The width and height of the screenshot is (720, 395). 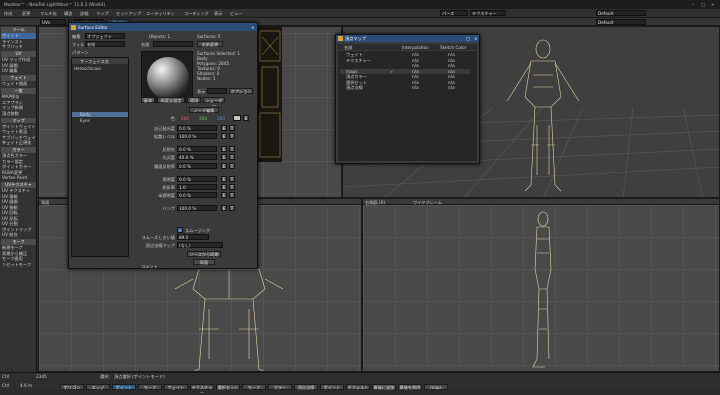 I want to click on left-toolbar-section-header: カラー, so click(x=18, y=150).